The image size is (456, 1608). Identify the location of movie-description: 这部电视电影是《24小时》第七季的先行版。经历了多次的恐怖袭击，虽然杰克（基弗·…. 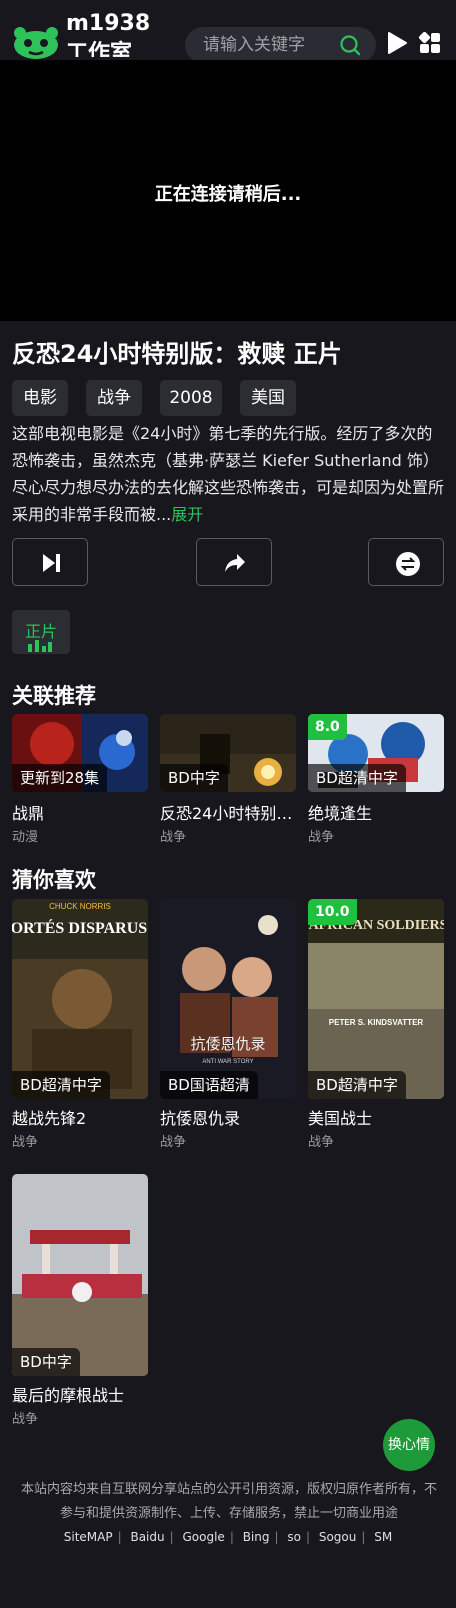
(230, 474).